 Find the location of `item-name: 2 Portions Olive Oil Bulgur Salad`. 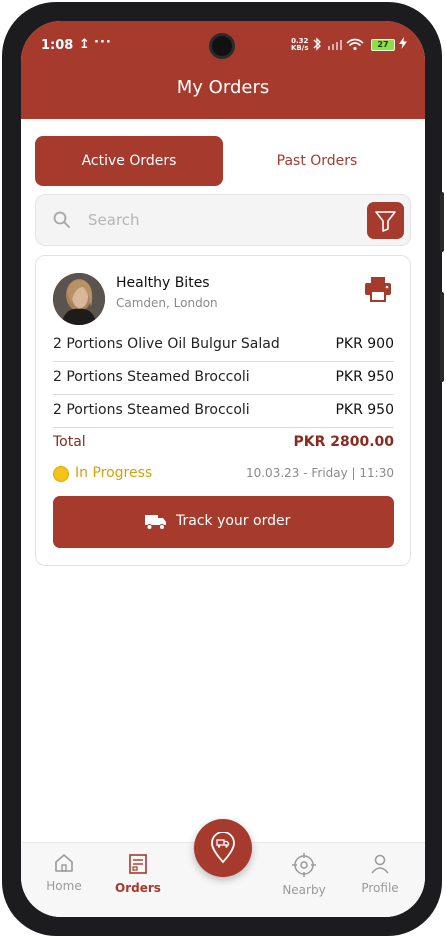

item-name: 2 Portions Olive Oil Bulgur Salad is located at coordinates (166, 344).